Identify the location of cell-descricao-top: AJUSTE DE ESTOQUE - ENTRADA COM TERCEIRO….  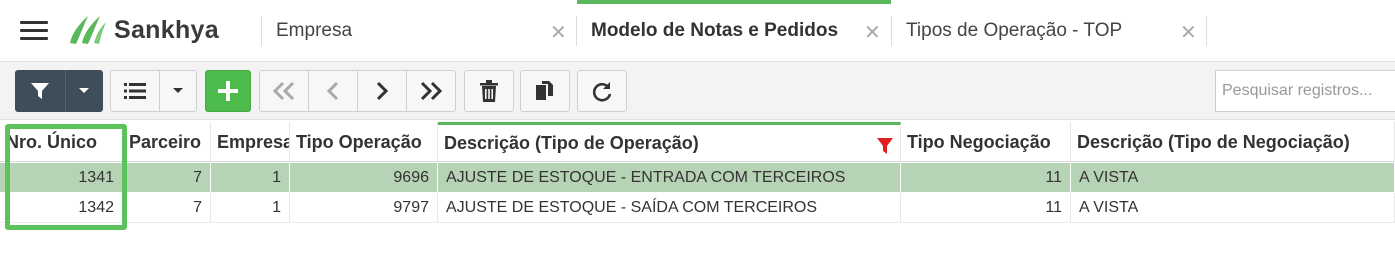
(669, 178).